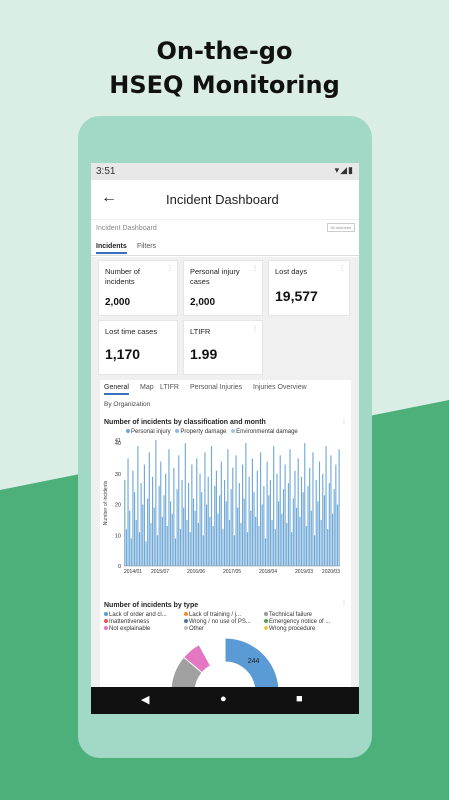  What do you see at coordinates (138, 347) in the screenshot?
I see `kpi-card-lost-time-cases: Lost time cases 1,170` at bounding box center [138, 347].